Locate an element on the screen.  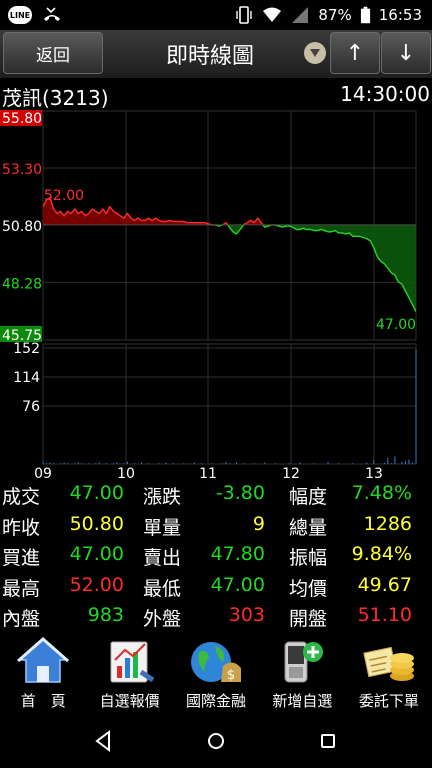
page-title: 即時線圖 is located at coordinates (209, 56).